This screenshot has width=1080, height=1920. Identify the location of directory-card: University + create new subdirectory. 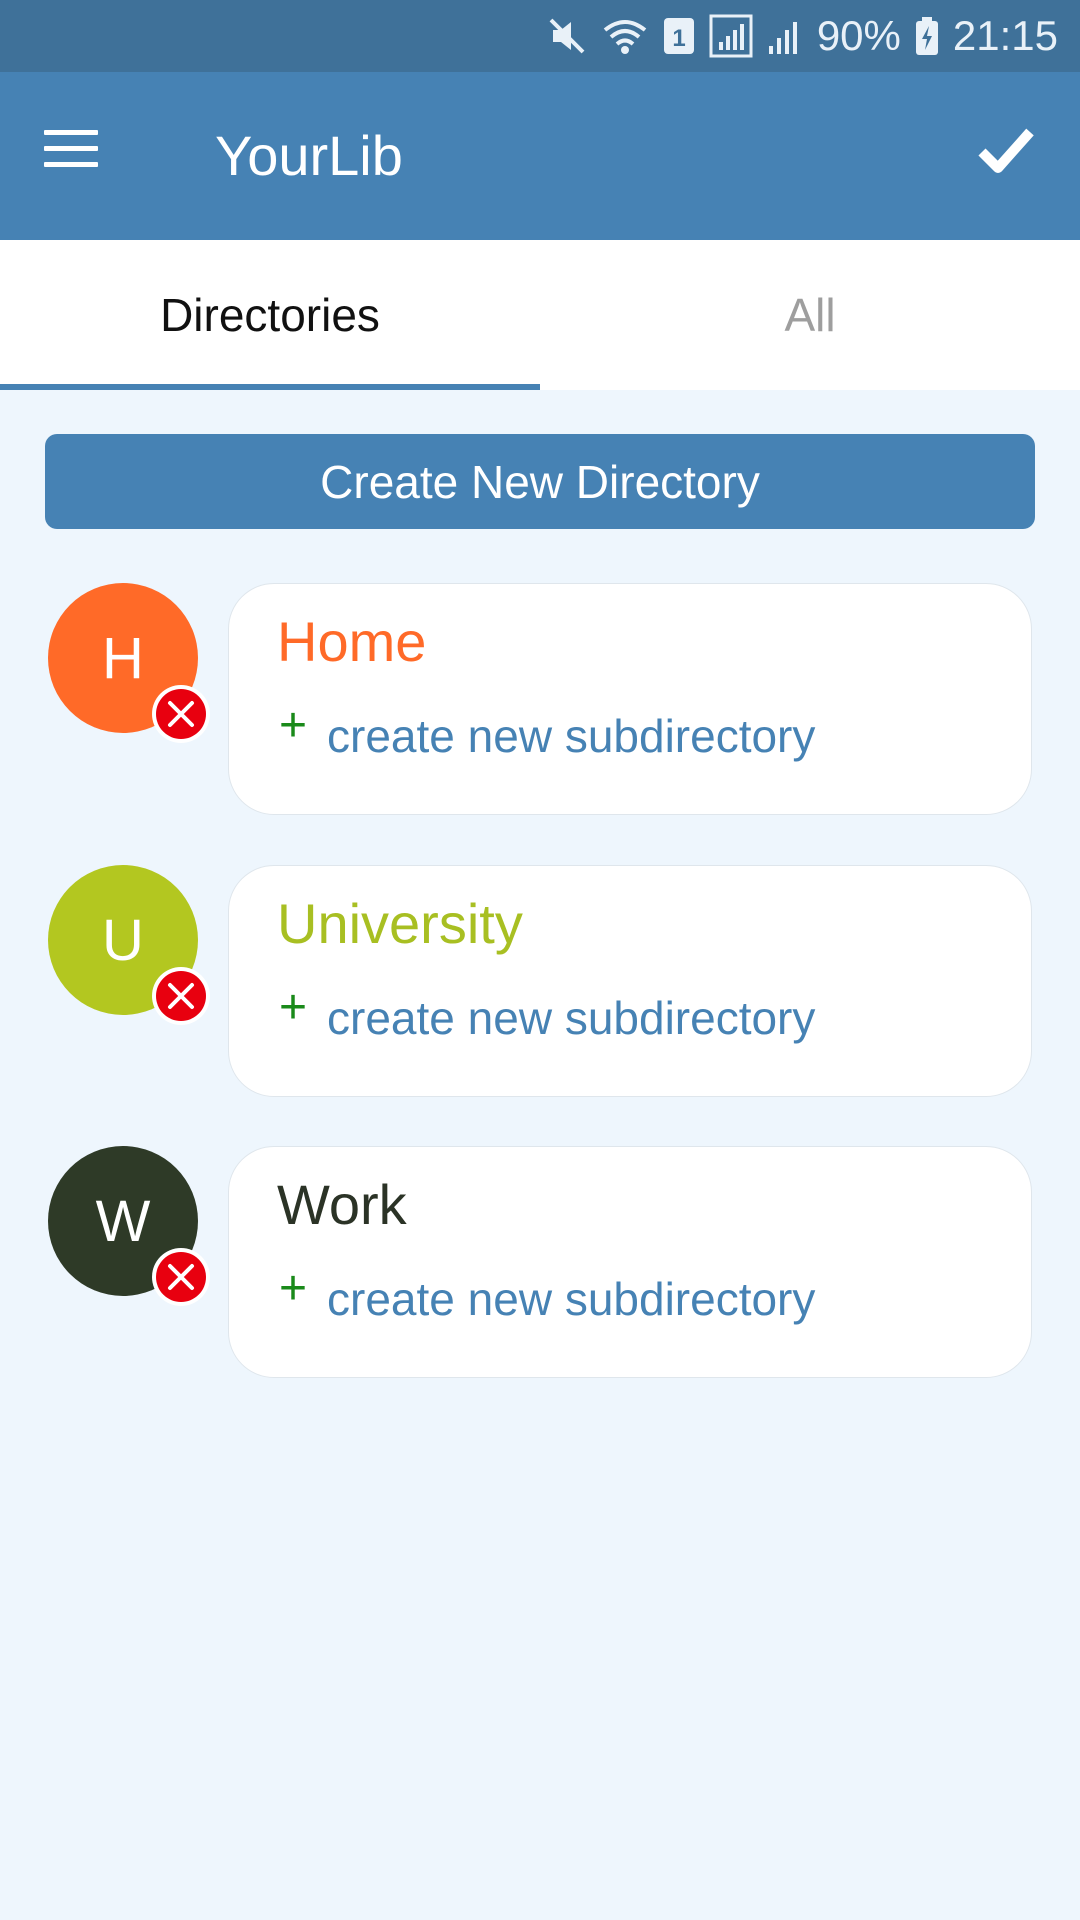
(630, 981).